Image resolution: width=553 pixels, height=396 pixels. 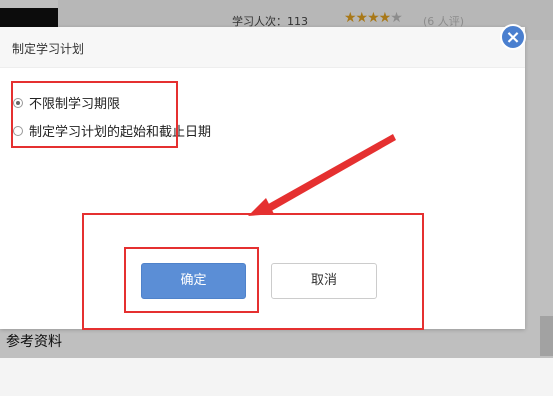 I want to click on annotation-box-confirm, so click(x=191, y=280).